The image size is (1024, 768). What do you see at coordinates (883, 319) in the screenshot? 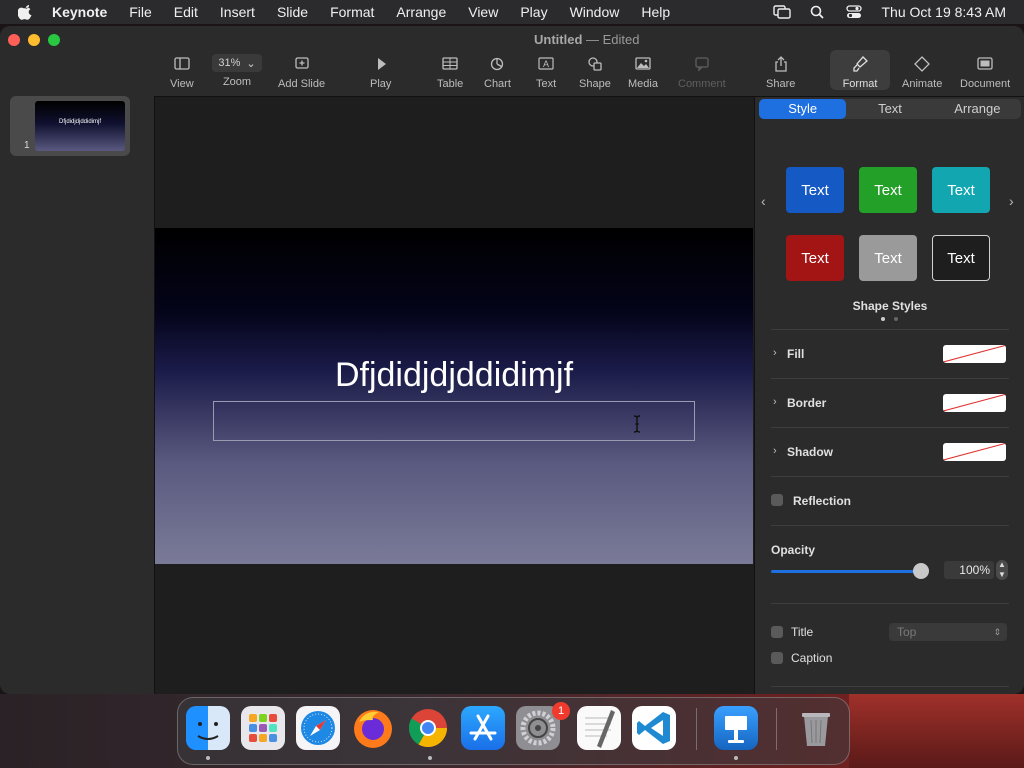
I see `page-dot-active` at bounding box center [883, 319].